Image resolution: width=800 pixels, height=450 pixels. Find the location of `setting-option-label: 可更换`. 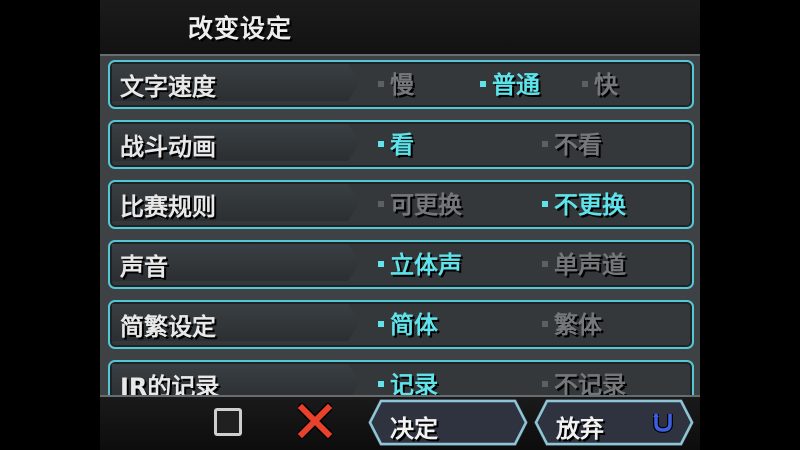

setting-option-label: 可更换 is located at coordinates (426, 205).